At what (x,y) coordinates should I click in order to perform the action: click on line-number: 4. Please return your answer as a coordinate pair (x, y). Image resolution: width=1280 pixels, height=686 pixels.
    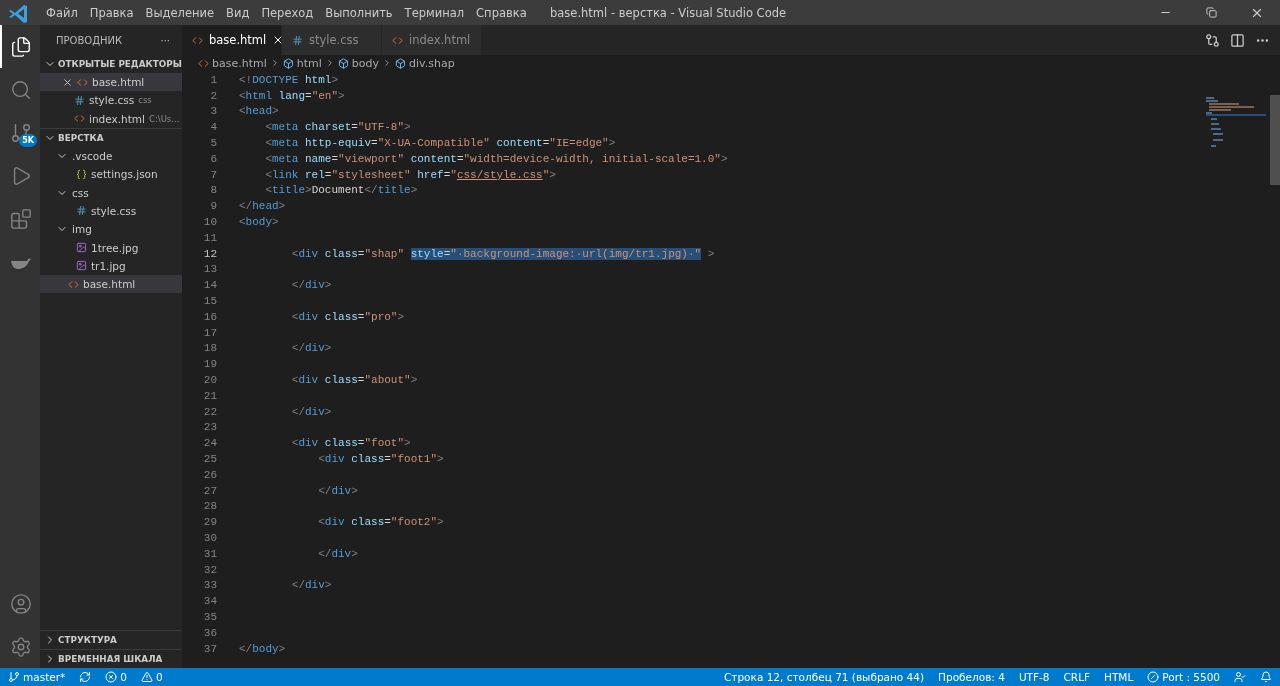
    Looking at the image, I should click on (213, 127).